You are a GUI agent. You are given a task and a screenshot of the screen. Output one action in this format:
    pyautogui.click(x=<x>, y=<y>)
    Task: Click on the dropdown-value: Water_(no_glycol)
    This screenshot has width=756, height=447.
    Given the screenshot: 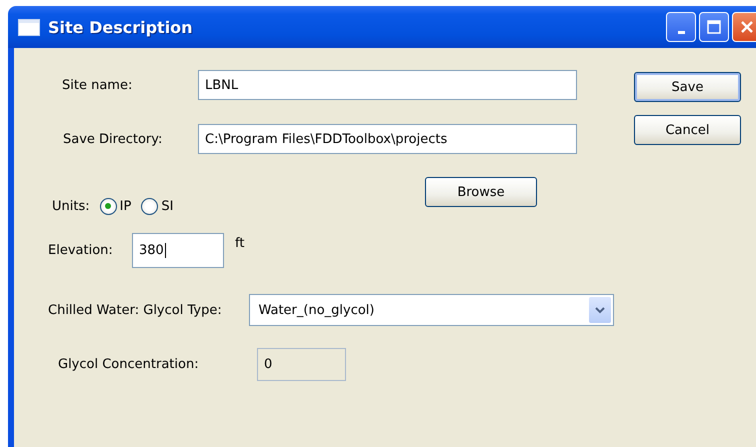 What is the action you would take?
    pyautogui.click(x=317, y=310)
    